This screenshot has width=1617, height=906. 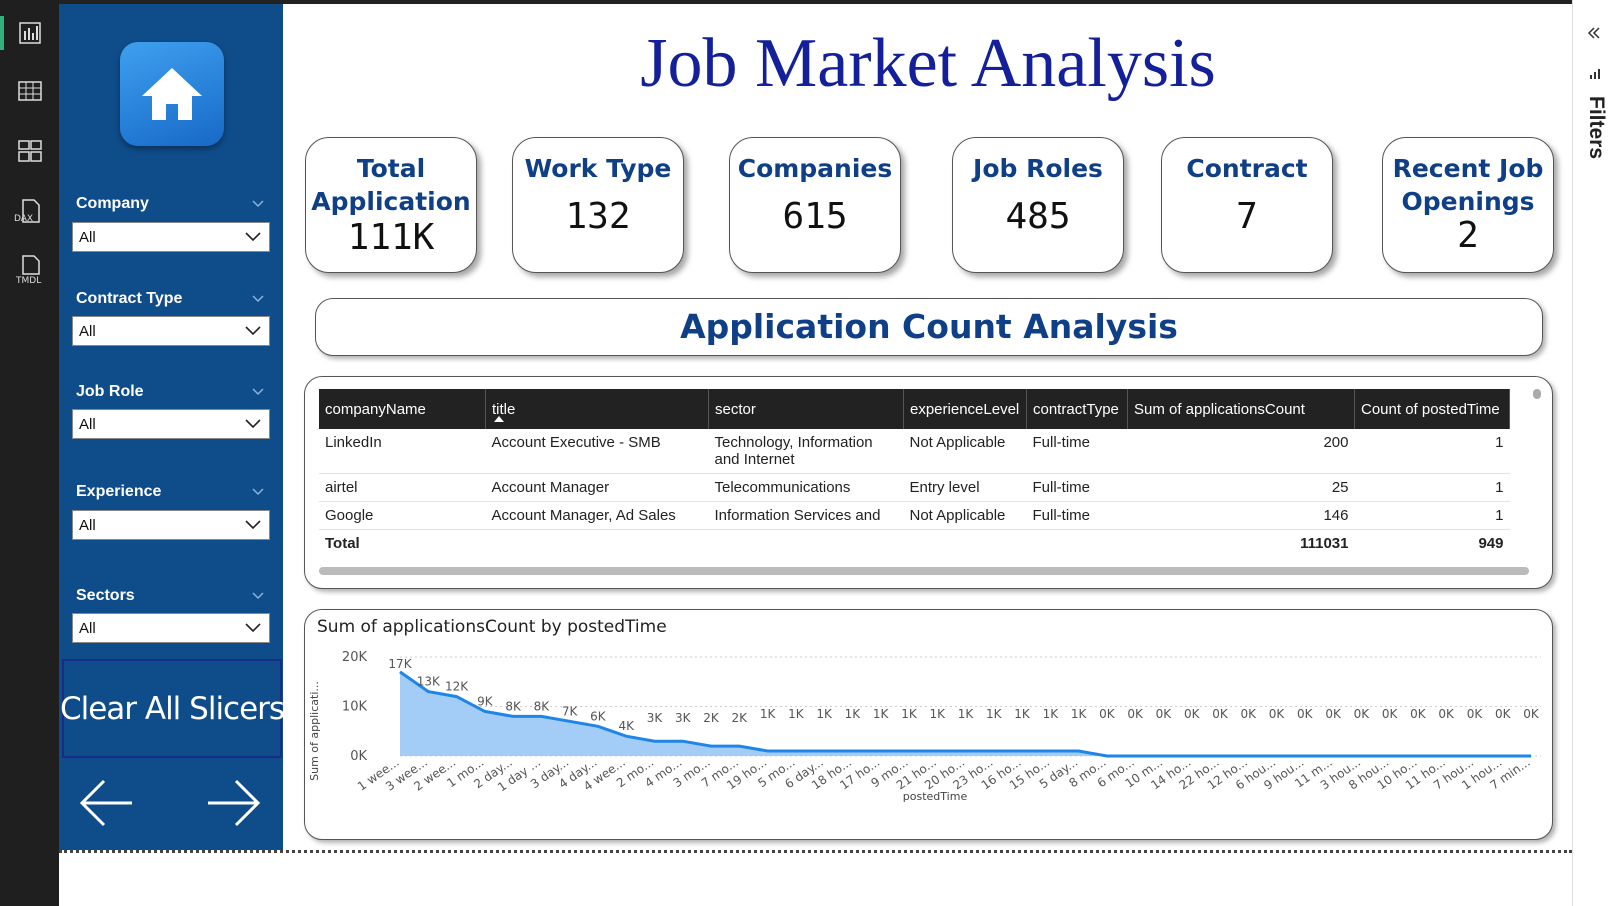 I want to click on tmdl-label: TMDL, so click(x=29, y=281).